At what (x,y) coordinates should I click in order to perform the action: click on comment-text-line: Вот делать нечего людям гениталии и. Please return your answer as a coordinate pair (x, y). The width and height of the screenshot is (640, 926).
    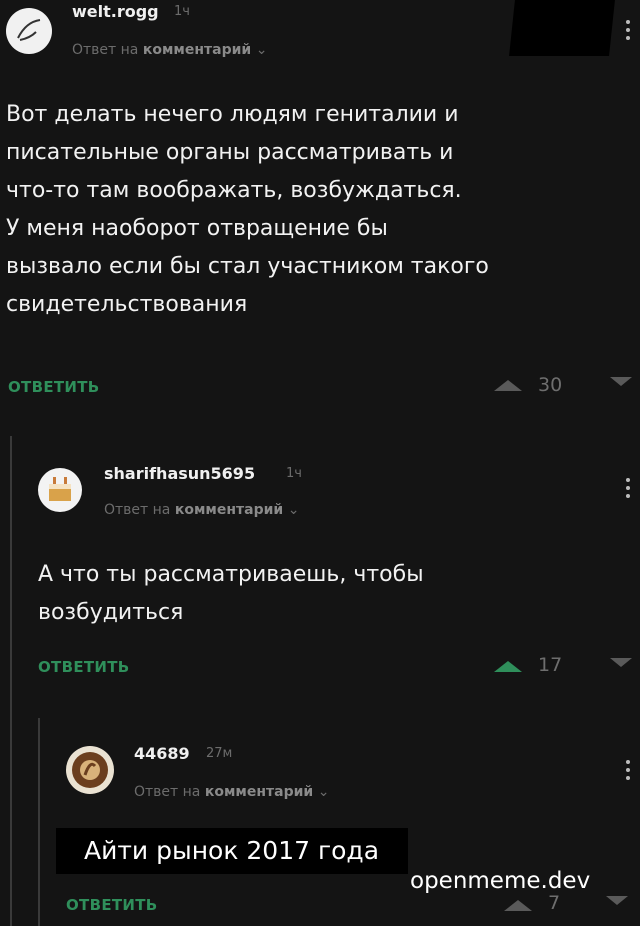
    Looking at the image, I should click on (232, 114).